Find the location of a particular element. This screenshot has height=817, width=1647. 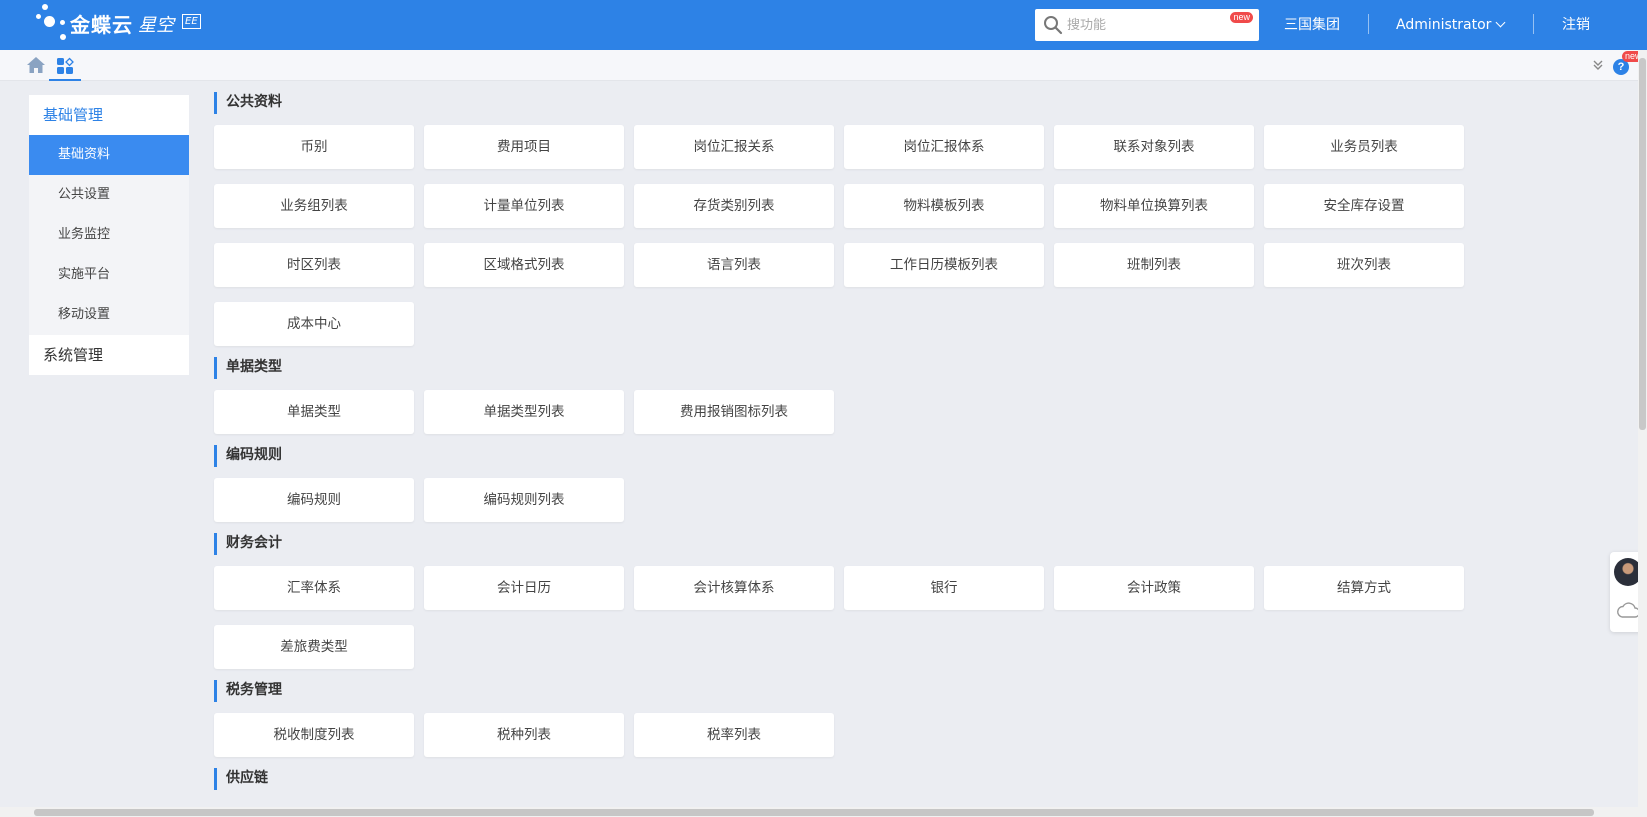

tile-settlement-method: 结算方式 is located at coordinates (1364, 588).